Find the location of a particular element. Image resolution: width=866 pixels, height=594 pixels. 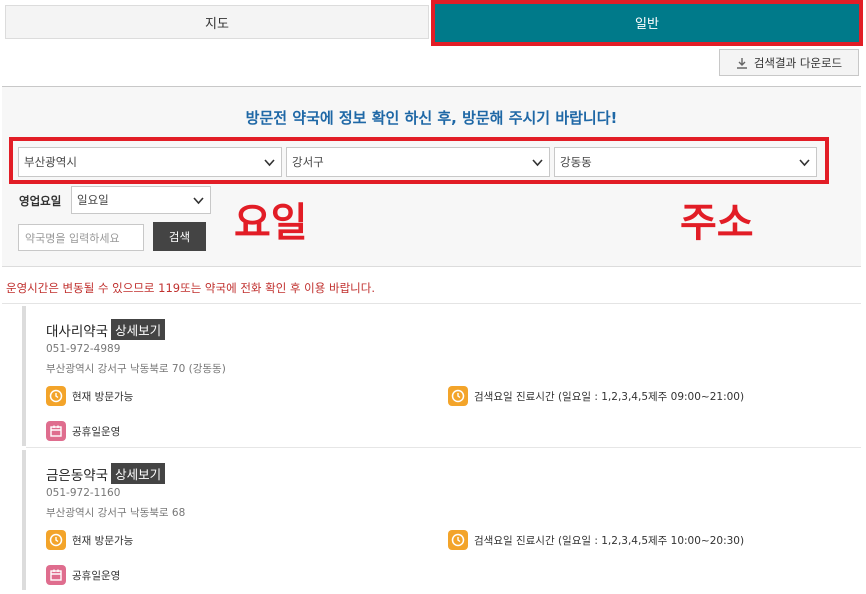

pharmacy-title: 금은동약국 상세보기 is located at coordinates (106, 473).